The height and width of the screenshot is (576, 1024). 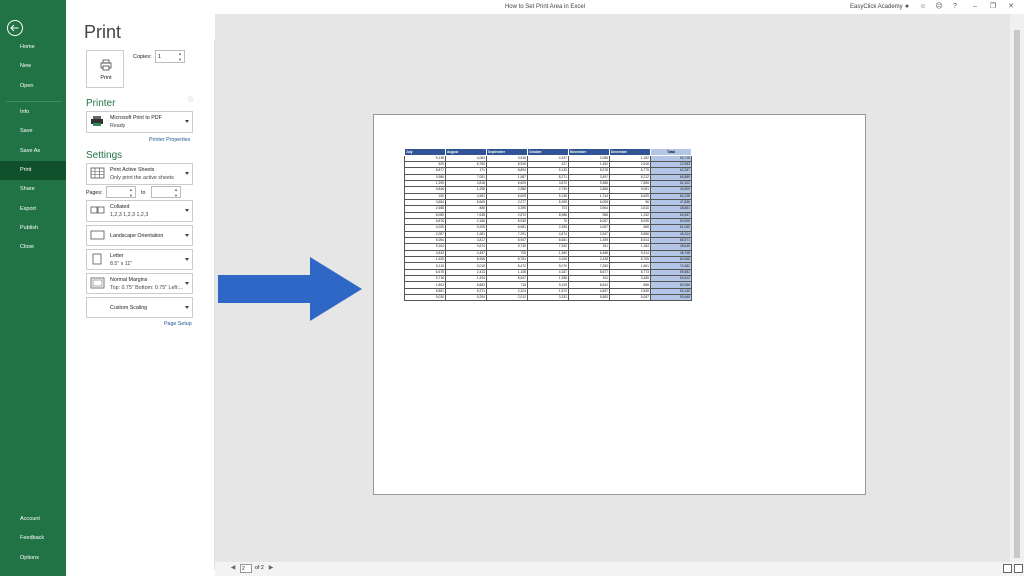 I want to click on printer-name: Microsoft Print to PDF, so click(x=136, y=118).